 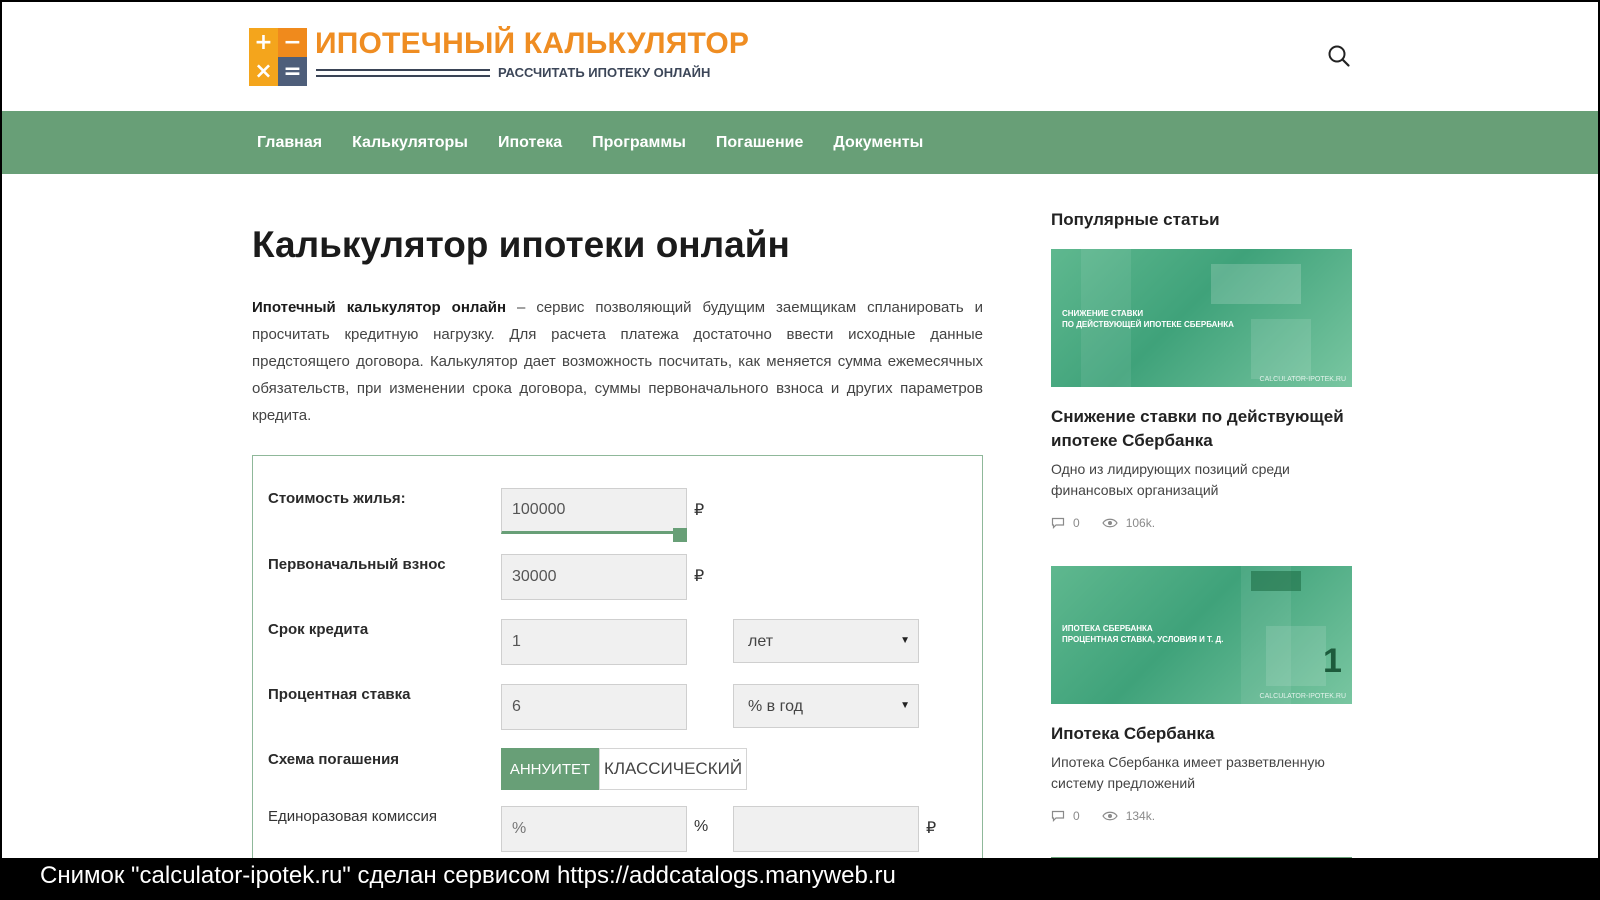 I want to click on term-unit-select: лет ▼, so click(x=826, y=641).